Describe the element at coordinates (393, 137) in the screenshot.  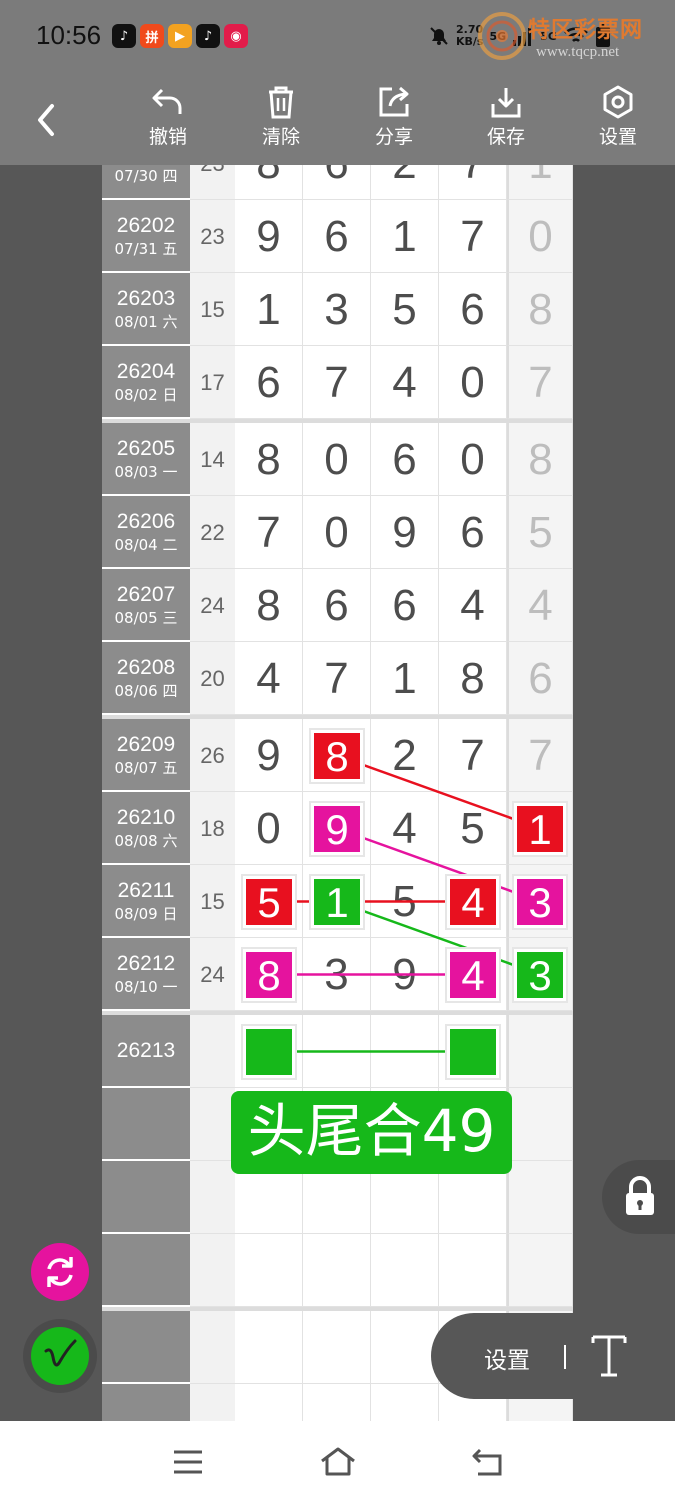
I see `share-label: 分享` at that location.